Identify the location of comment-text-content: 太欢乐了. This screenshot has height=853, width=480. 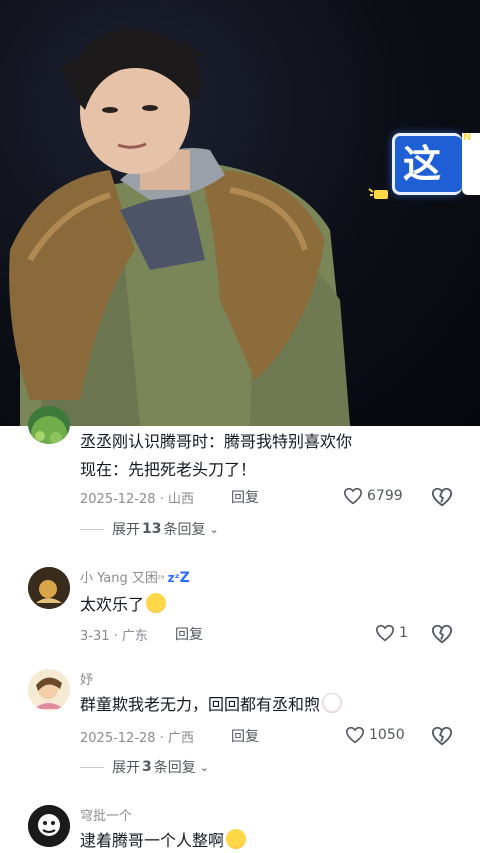
(112, 604).